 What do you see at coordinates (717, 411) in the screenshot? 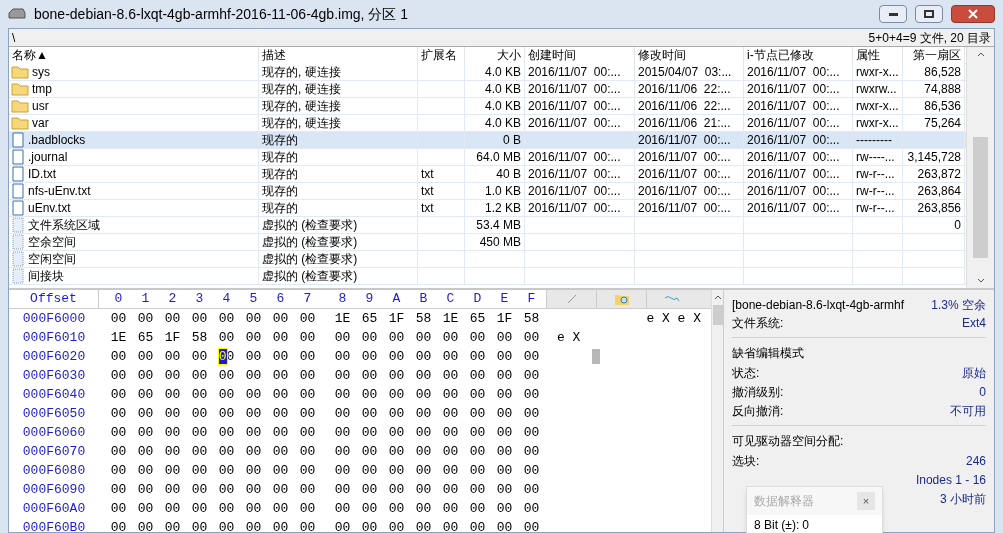
I see `vertical-scrollbar` at bounding box center [717, 411].